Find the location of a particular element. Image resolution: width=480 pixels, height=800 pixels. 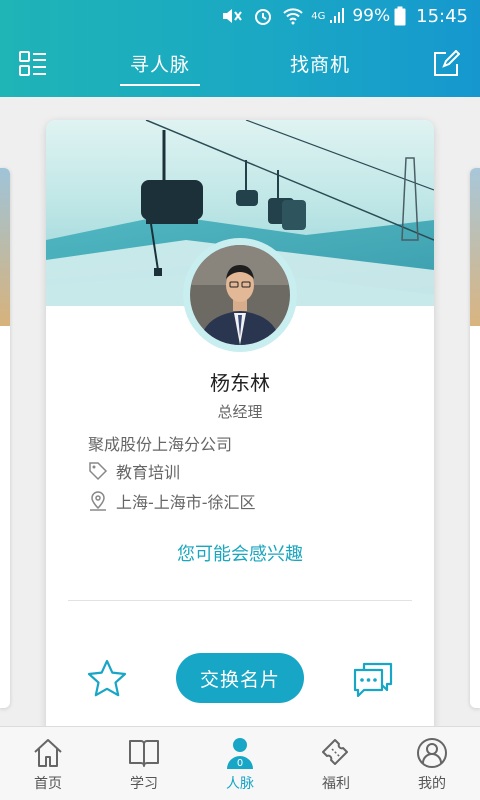

menu-list-icon is located at coordinates (33, 64).